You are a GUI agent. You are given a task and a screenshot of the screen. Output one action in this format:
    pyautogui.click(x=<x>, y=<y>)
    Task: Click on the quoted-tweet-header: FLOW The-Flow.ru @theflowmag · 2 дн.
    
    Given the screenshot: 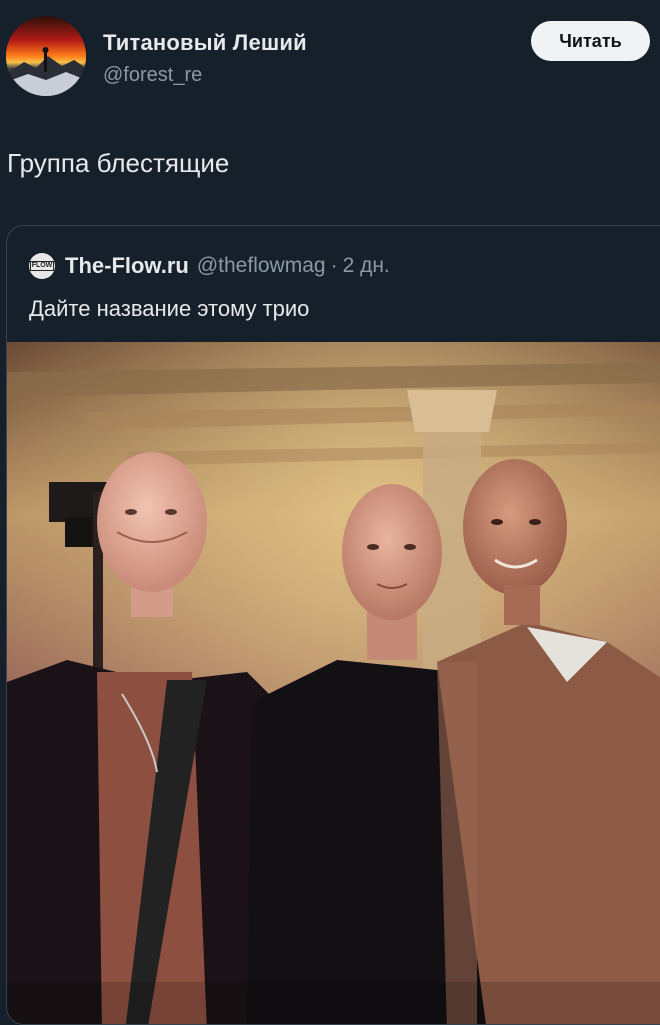 What is the action you would take?
    pyautogui.click(x=209, y=266)
    